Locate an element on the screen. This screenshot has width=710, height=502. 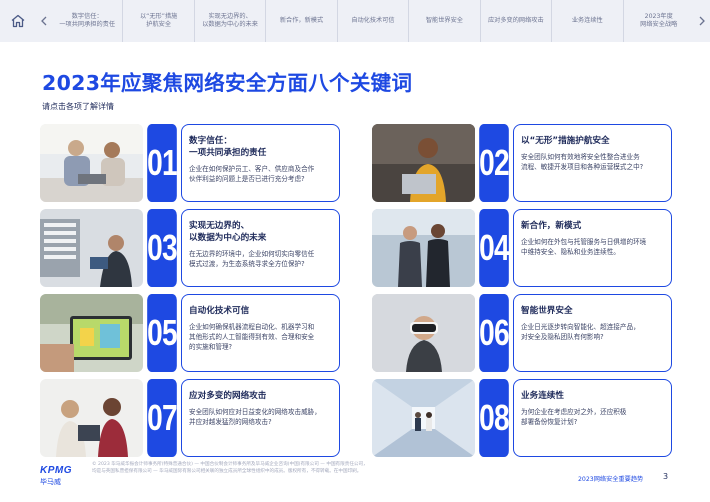
card-description: 为何企业在考虑应对之外，还应积极 部署备份恢复计划? is located at coordinates (574, 417).